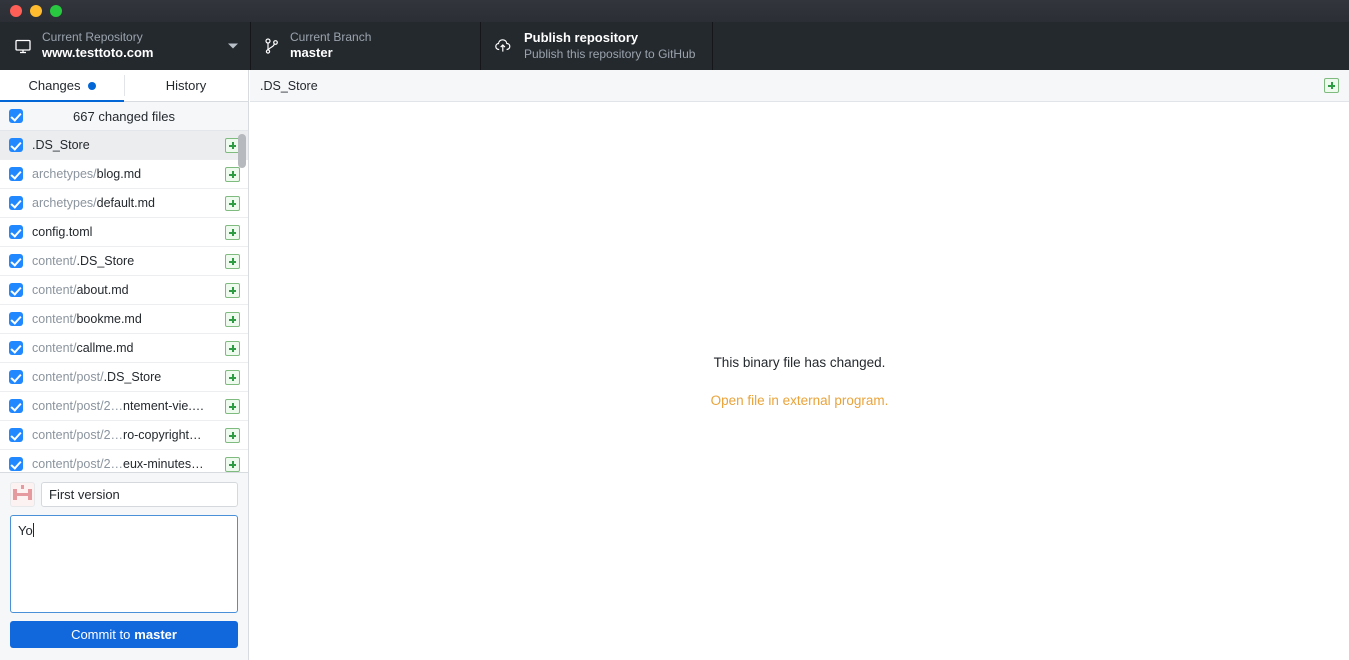 Image resolution: width=1349 pixels, height=660 pixels. Describe the element at coordinates (25, 530) in the screenshot. I see `commit-description-text: Yo` at that location.